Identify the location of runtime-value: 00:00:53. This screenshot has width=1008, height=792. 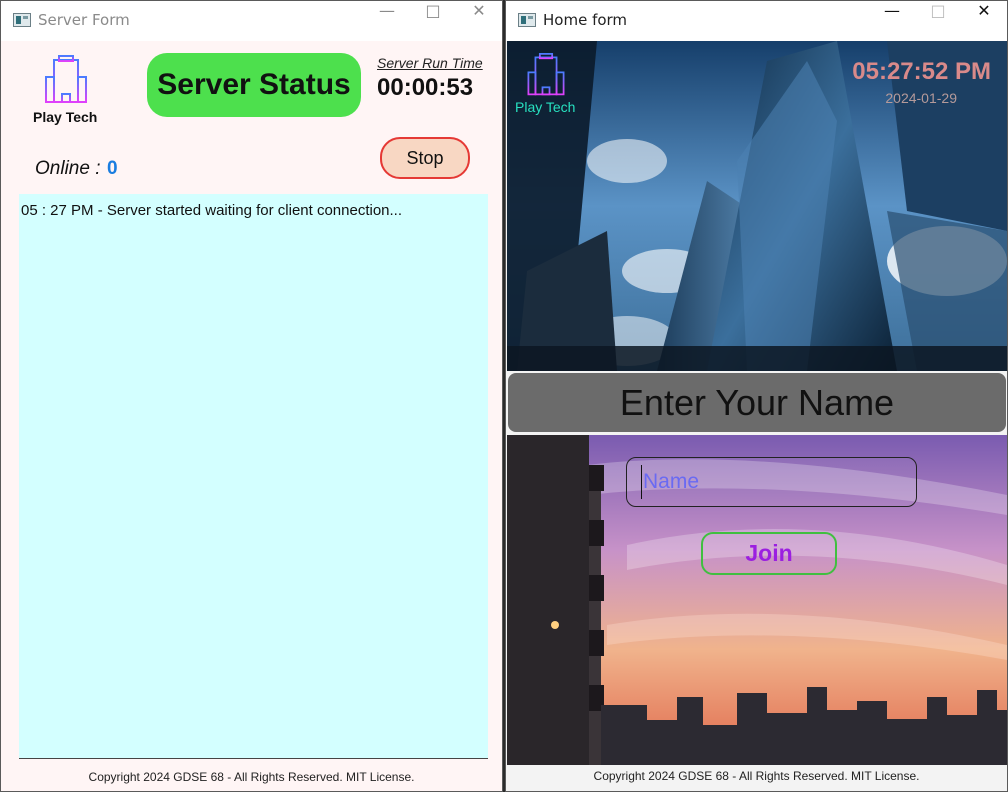
(425, 87).